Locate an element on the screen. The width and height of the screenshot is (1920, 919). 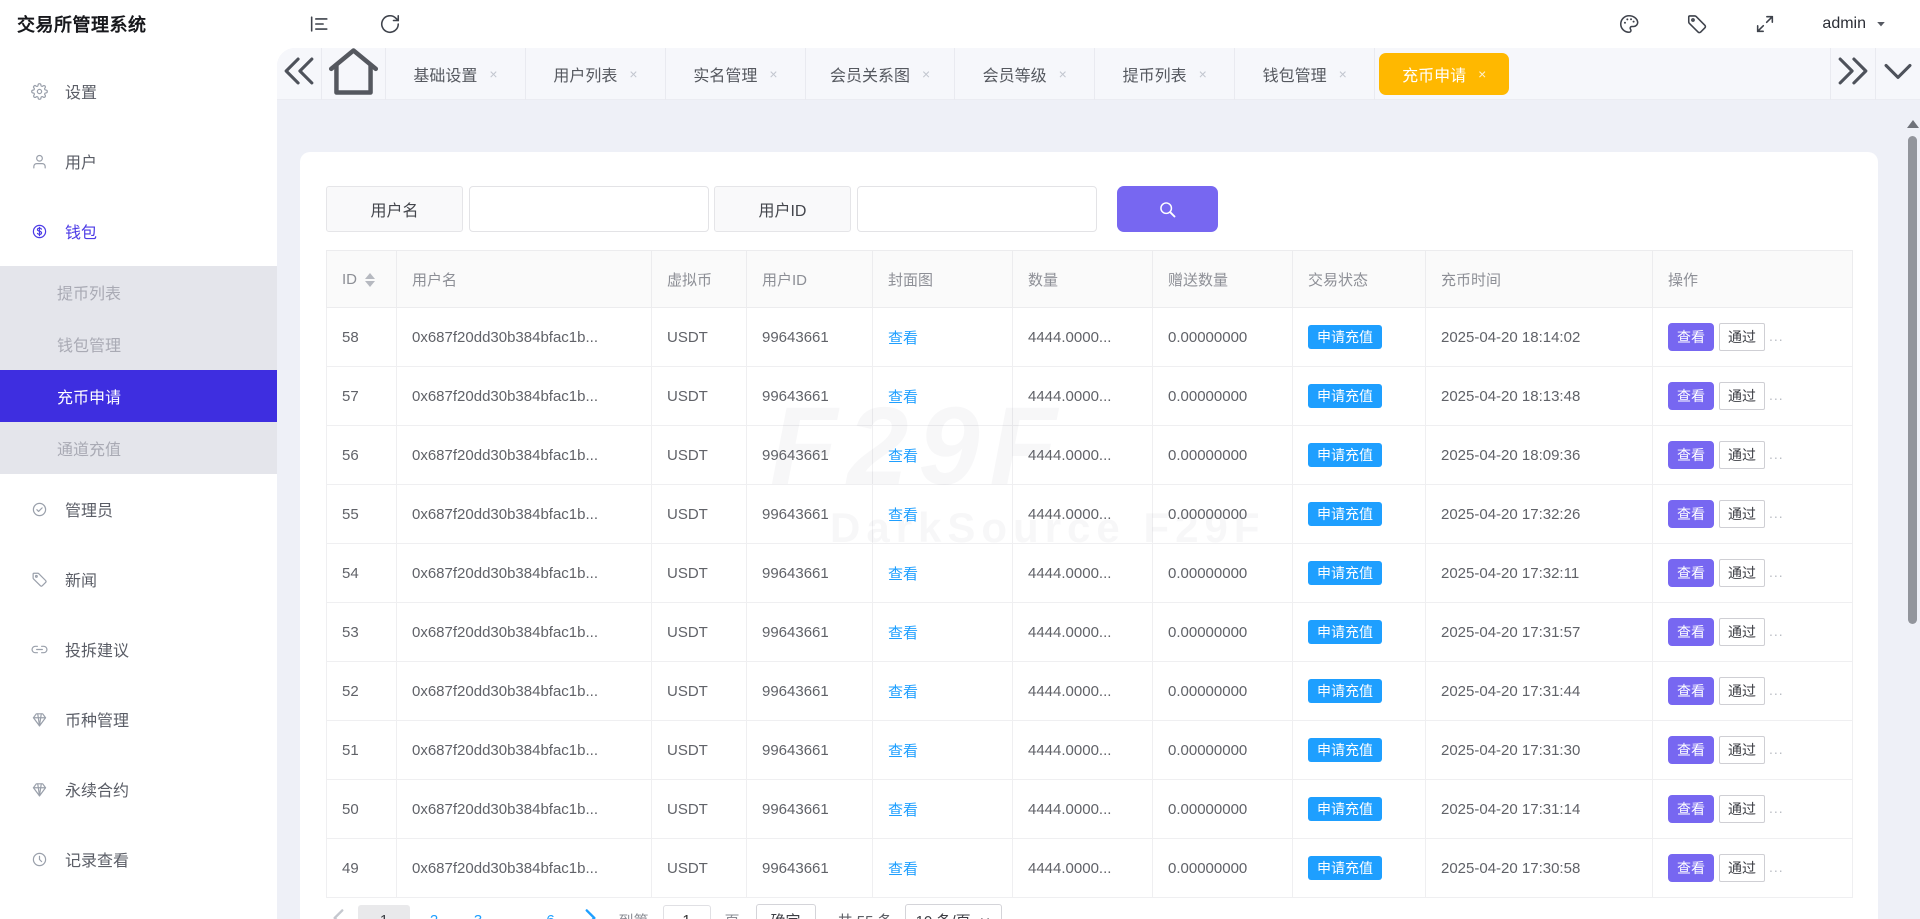
tabs-scroll-left-button is located at coordinates (299, 74).